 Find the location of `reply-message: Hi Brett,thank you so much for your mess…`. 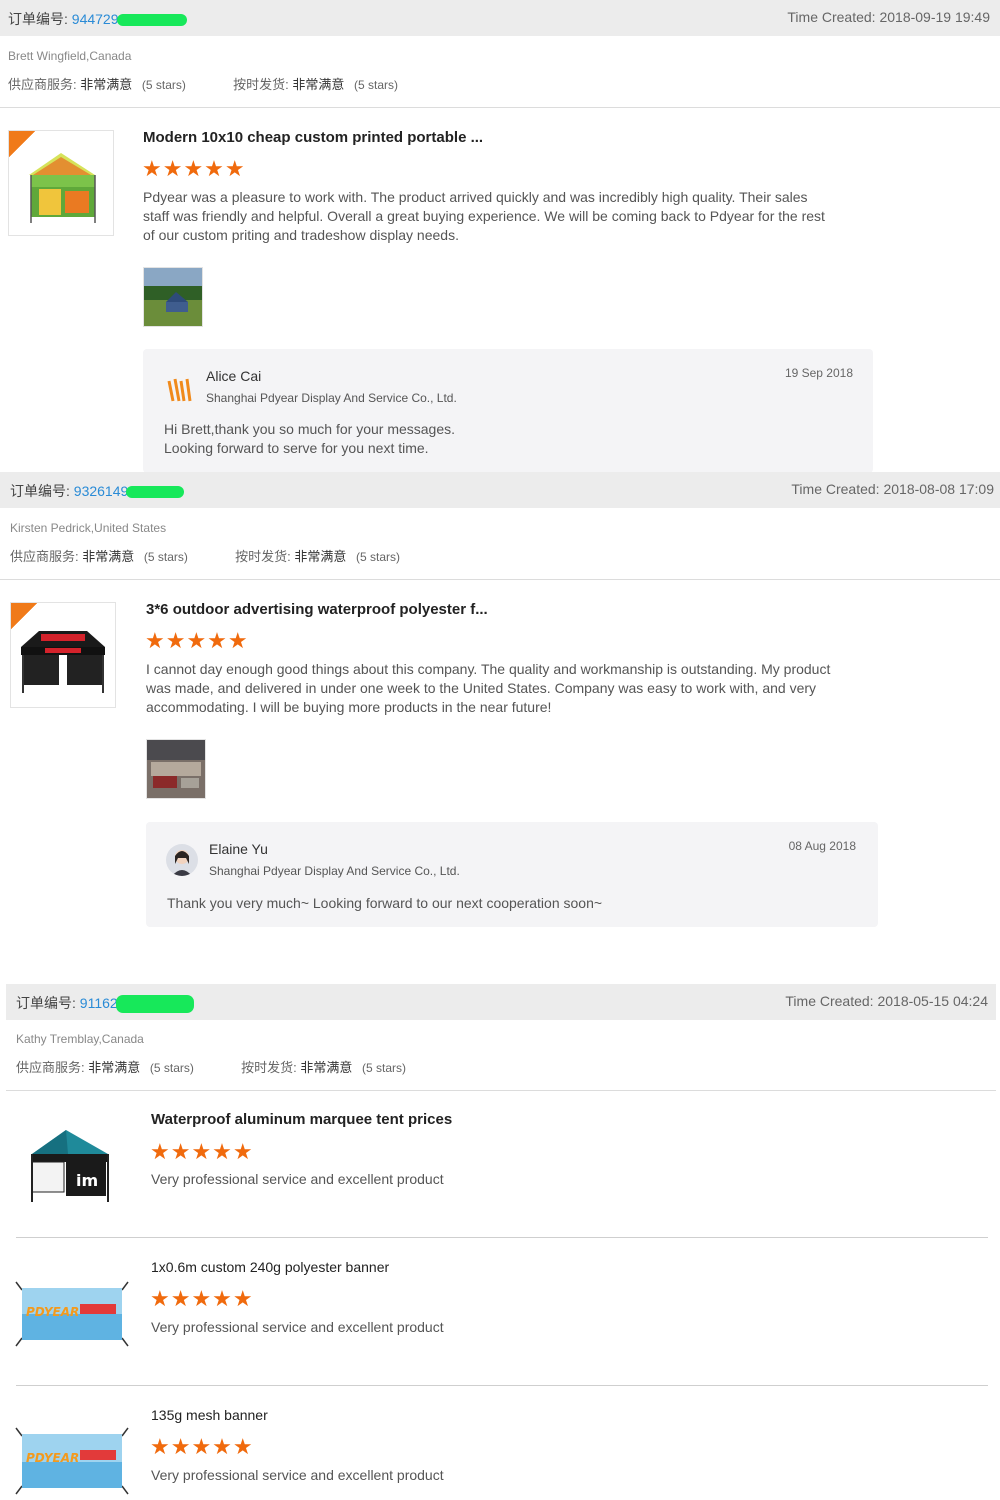

reply-message: Hi Brett,thank you so much for your mess… is located at coordinates (309, 439).